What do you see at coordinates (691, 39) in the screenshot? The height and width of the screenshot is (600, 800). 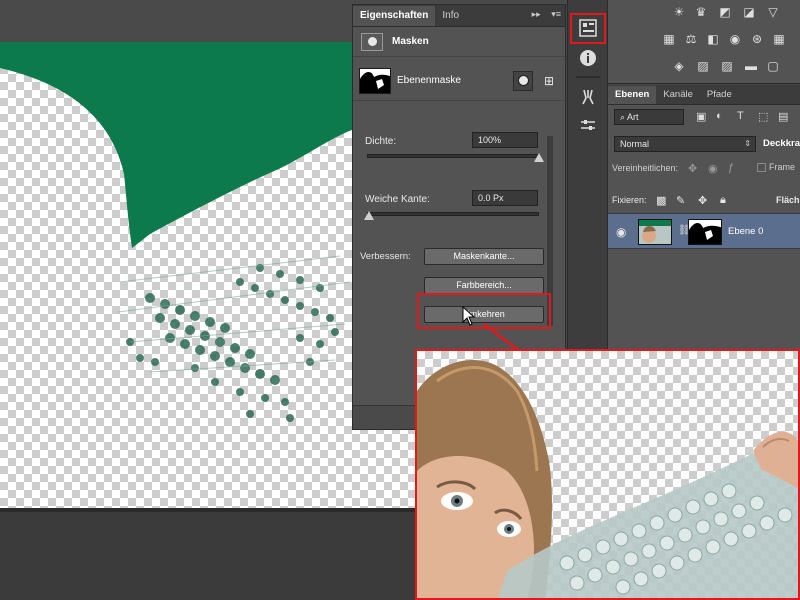 I see `color-balance-icon: ⚖` at bounding box center [691, 39].